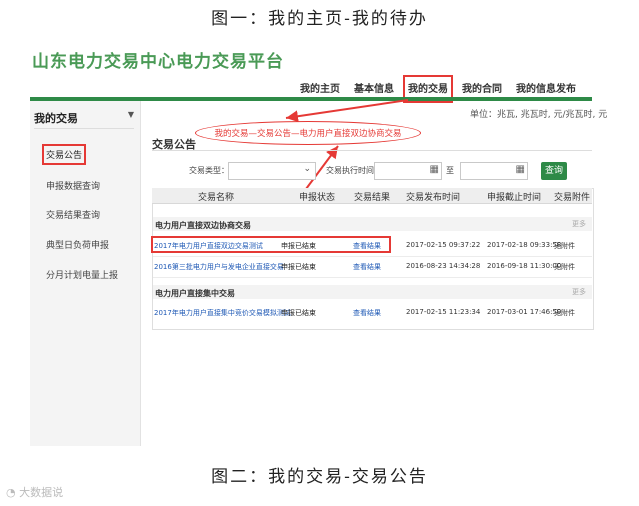 This screenshot has height=506, width=639. What do you see at coordinates (450, 170) in the screenshot?
I see `to-label: 至` at bounding box center [450, 170].